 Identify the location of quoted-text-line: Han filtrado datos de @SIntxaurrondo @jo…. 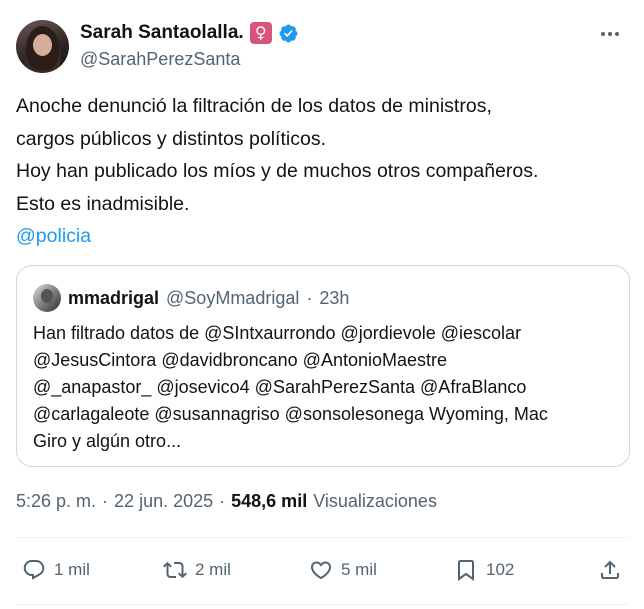
(277, 333).